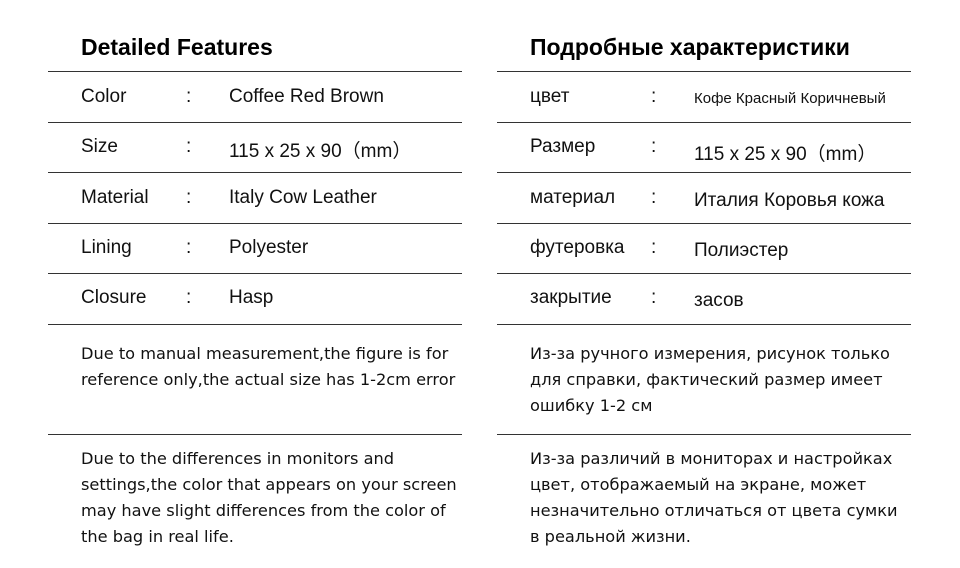 The height and width of the screenshot is (568, 960). I want to click on spec-row-size: Размер : 115 x 25 x 90（mm）, so click(704, 147).